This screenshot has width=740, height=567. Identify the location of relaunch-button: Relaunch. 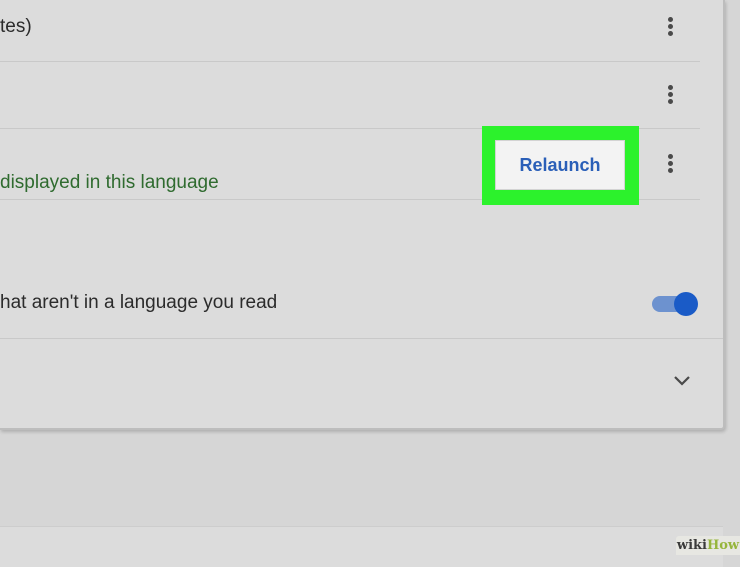
(560, 165).